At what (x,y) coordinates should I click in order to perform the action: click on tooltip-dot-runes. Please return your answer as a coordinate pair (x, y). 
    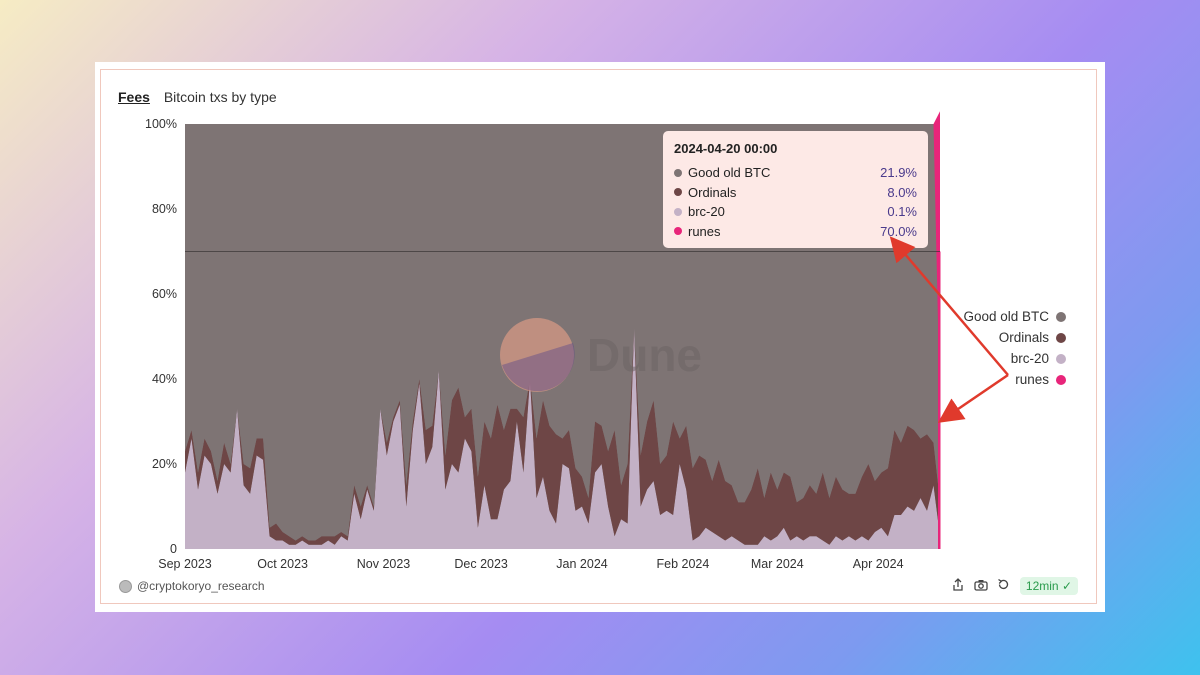
    Looking at the image, I should click on (678, 231).